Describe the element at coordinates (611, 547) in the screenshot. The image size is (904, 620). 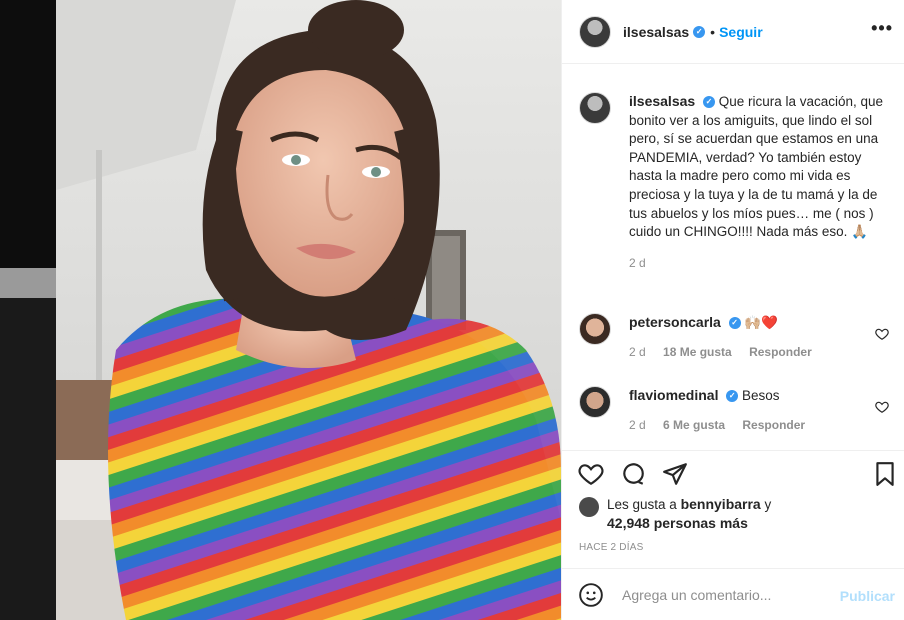
I see `post-timestamp: HACE 2 DÍAS` at that location.